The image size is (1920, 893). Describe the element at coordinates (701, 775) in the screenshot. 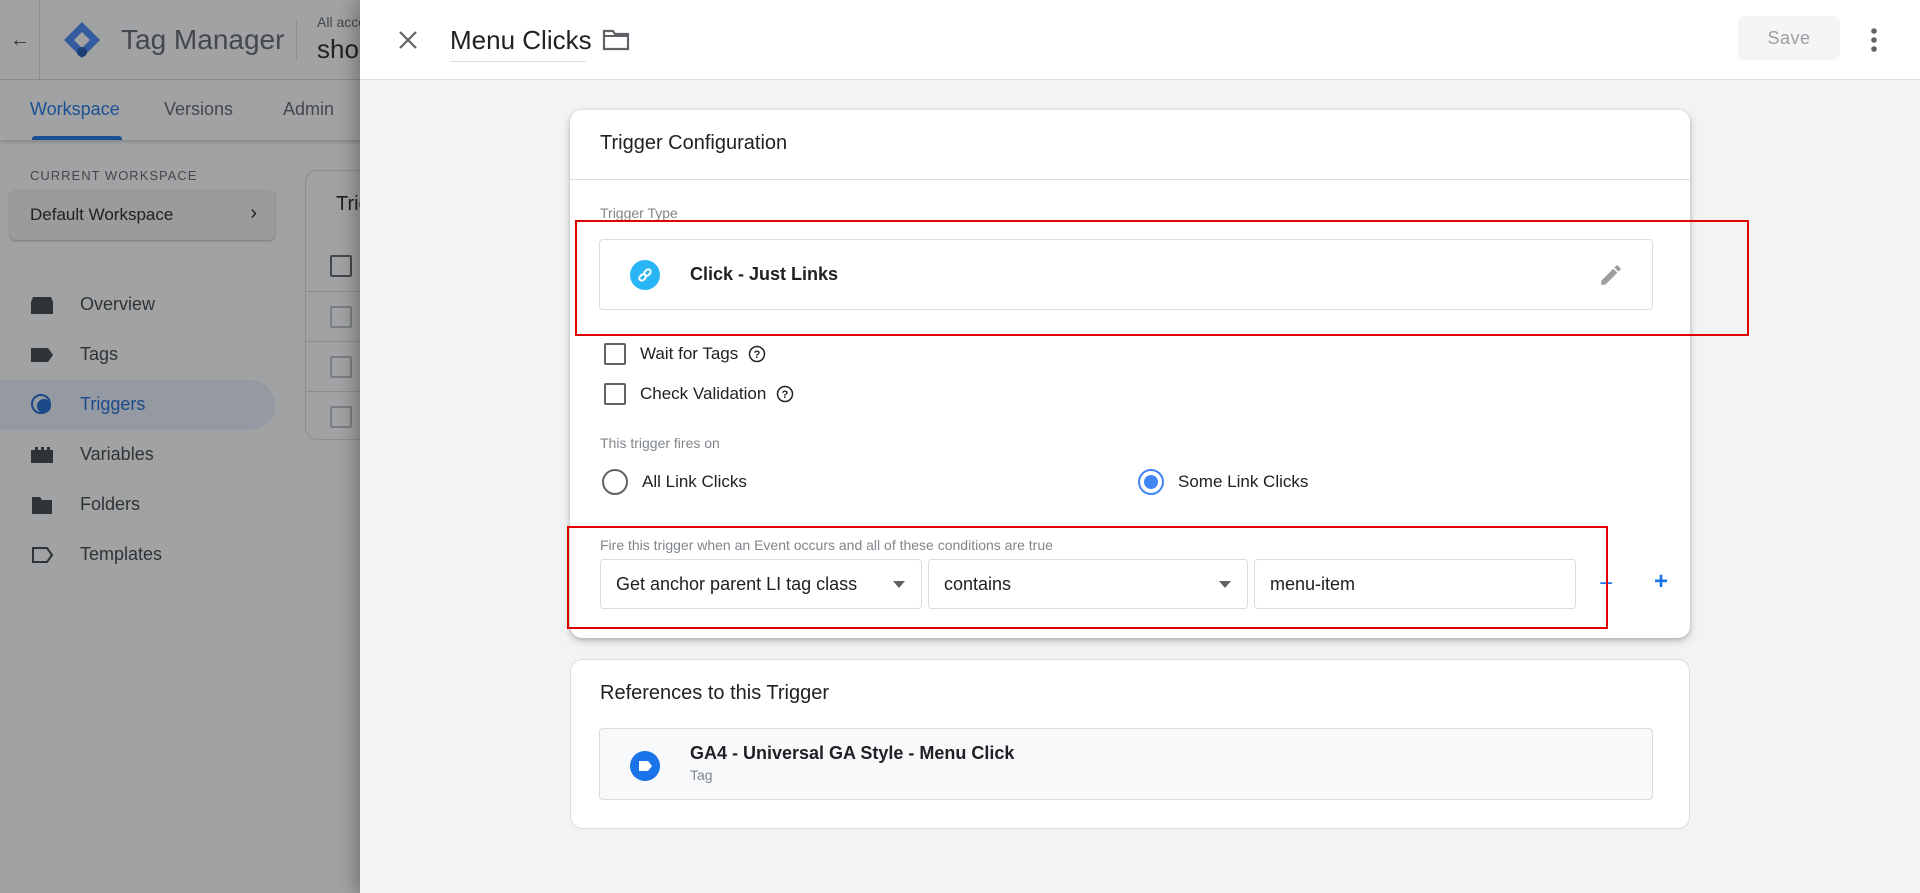

I see `reference-type: Tag` at that location.